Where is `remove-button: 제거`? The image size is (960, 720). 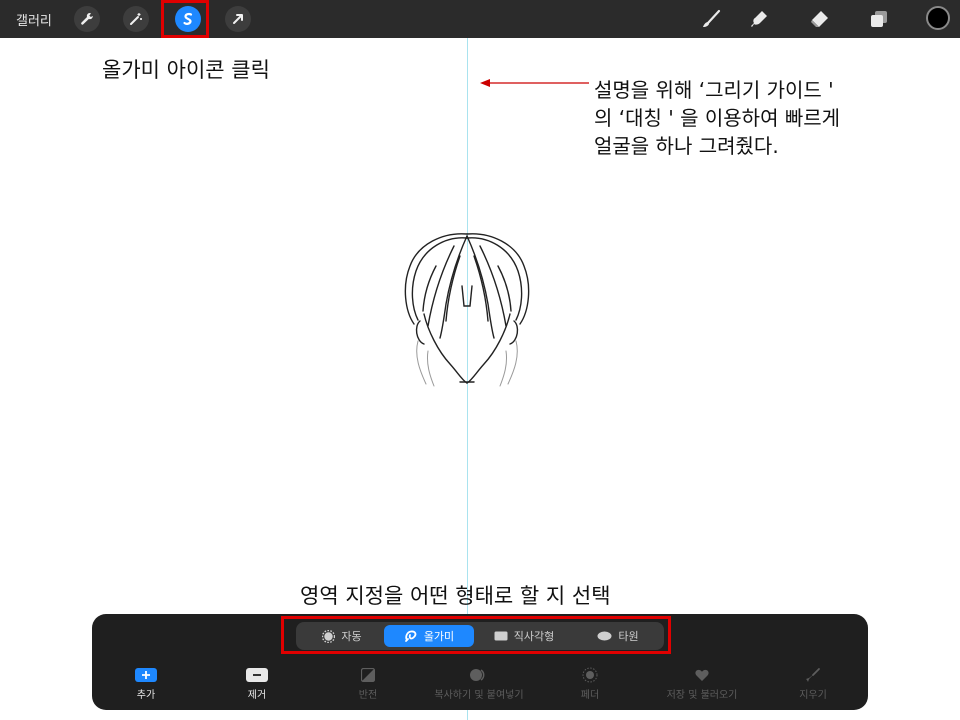 remove-button: 제거 is located at coordinates (257, 683).